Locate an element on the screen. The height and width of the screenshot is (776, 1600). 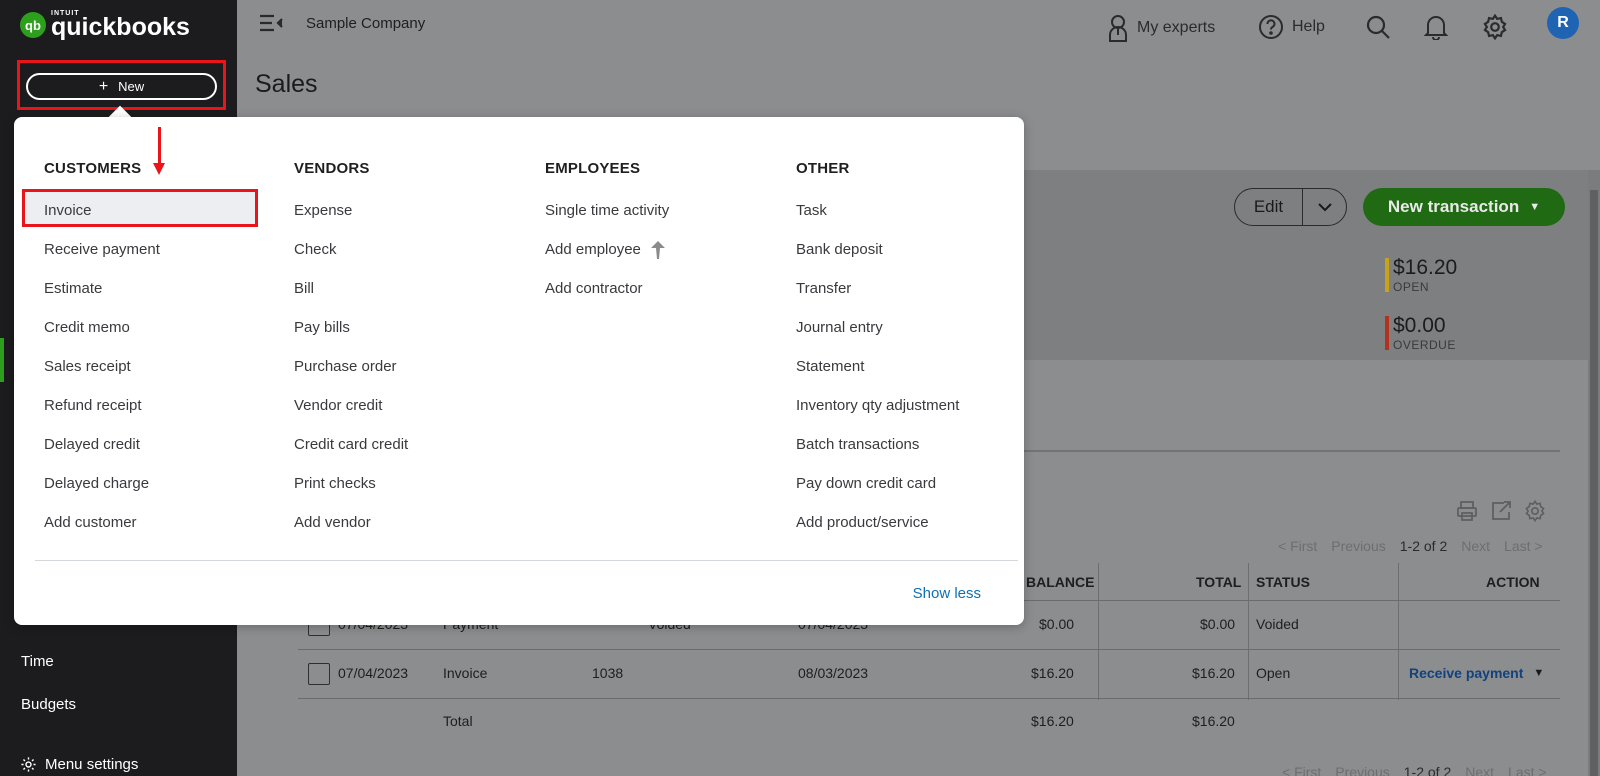
user-avatar: R is located at coordinates (1563, 23).